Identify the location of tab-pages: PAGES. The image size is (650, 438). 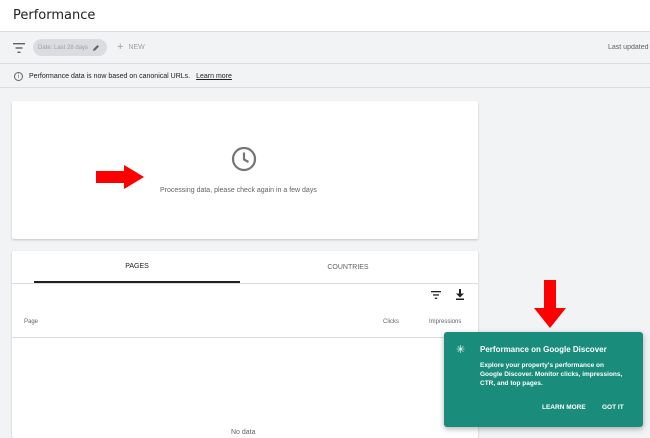
(137, 267).